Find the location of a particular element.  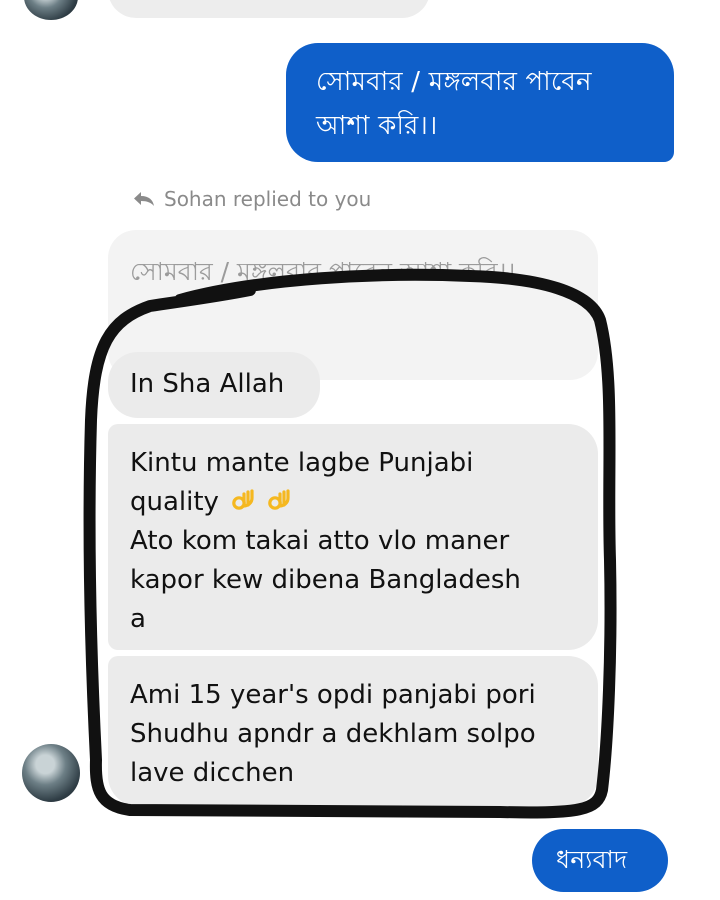

incoming-message-line: lave dicchen is located at coordinates (212, 773).